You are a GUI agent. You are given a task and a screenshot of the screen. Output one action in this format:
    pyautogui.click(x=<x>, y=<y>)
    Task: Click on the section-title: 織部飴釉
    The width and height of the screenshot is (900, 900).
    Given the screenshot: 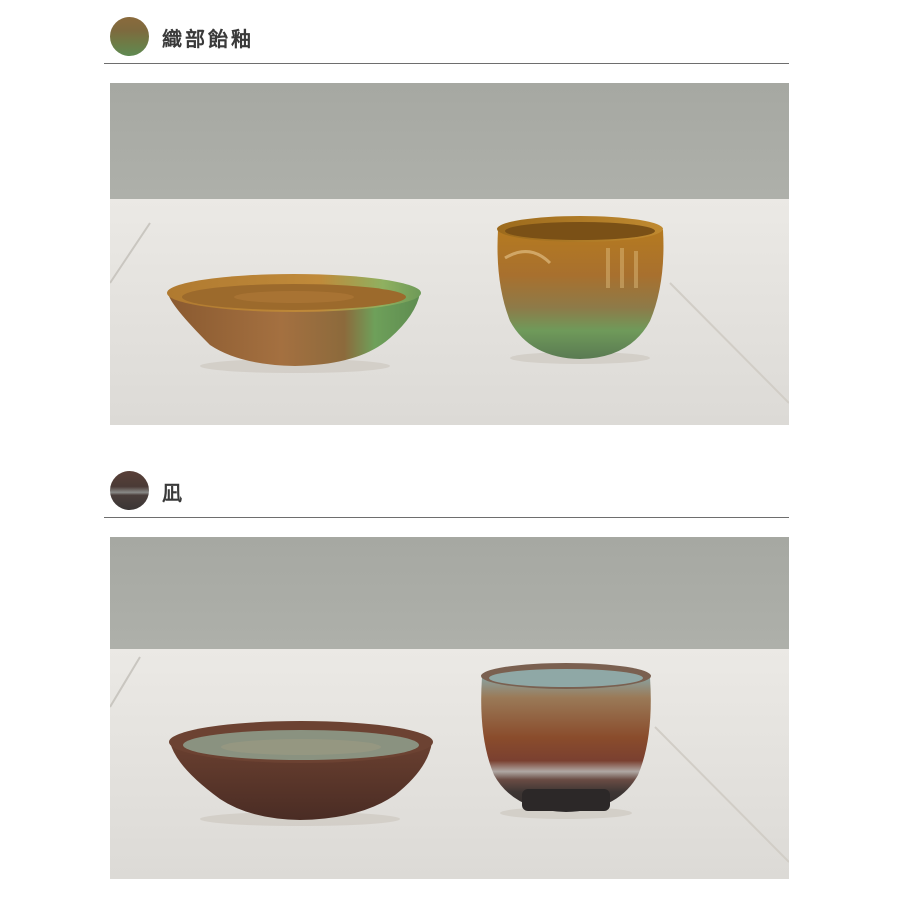 What is the action you would take?
    pyautogui.click(x=208, y=39)
    